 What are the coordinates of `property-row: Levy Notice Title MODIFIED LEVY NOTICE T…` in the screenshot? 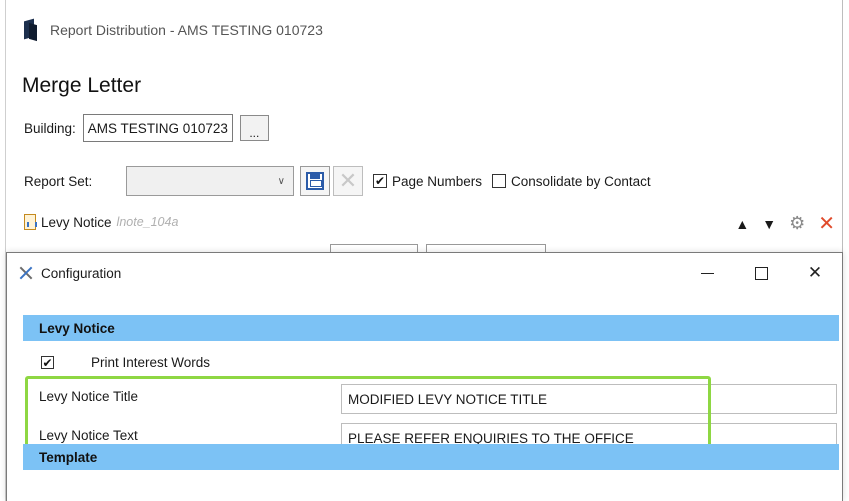 It's located at (430, 399).